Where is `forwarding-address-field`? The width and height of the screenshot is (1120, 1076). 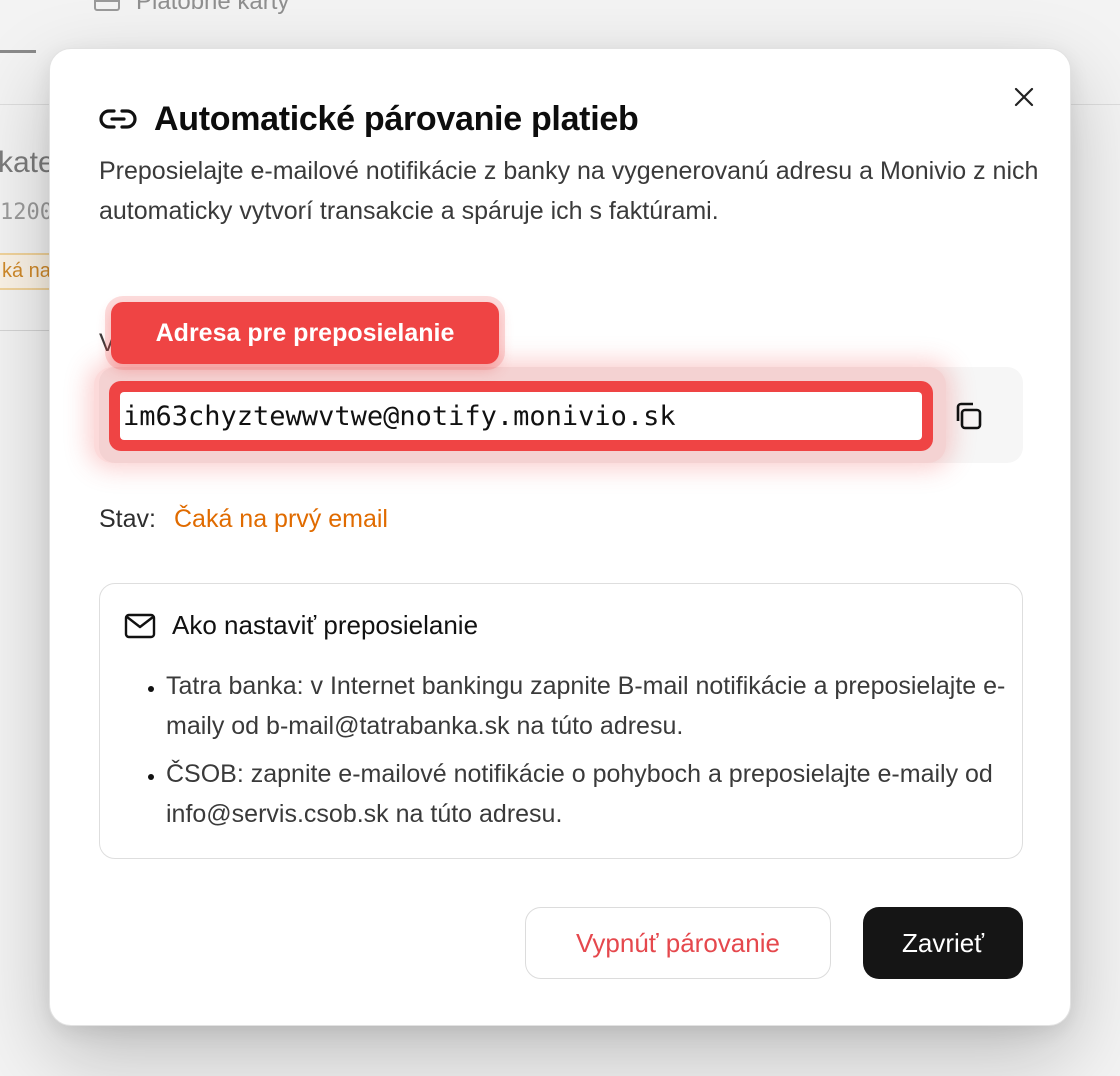 forwarding-address-field is located at coordinates (521, 416).